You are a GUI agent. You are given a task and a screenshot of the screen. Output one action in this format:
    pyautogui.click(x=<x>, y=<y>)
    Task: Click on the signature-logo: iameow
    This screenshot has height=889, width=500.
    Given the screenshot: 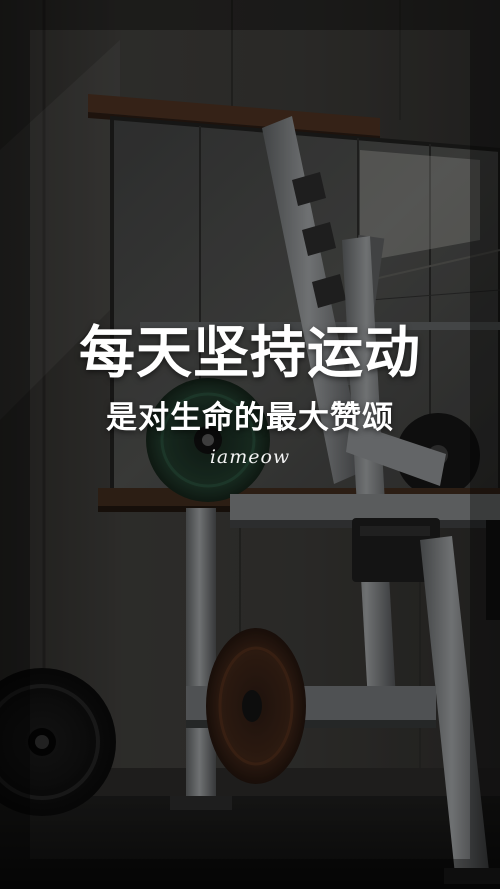 What is the action you would take?
    pyautogui.click(x=250, y=457)
    